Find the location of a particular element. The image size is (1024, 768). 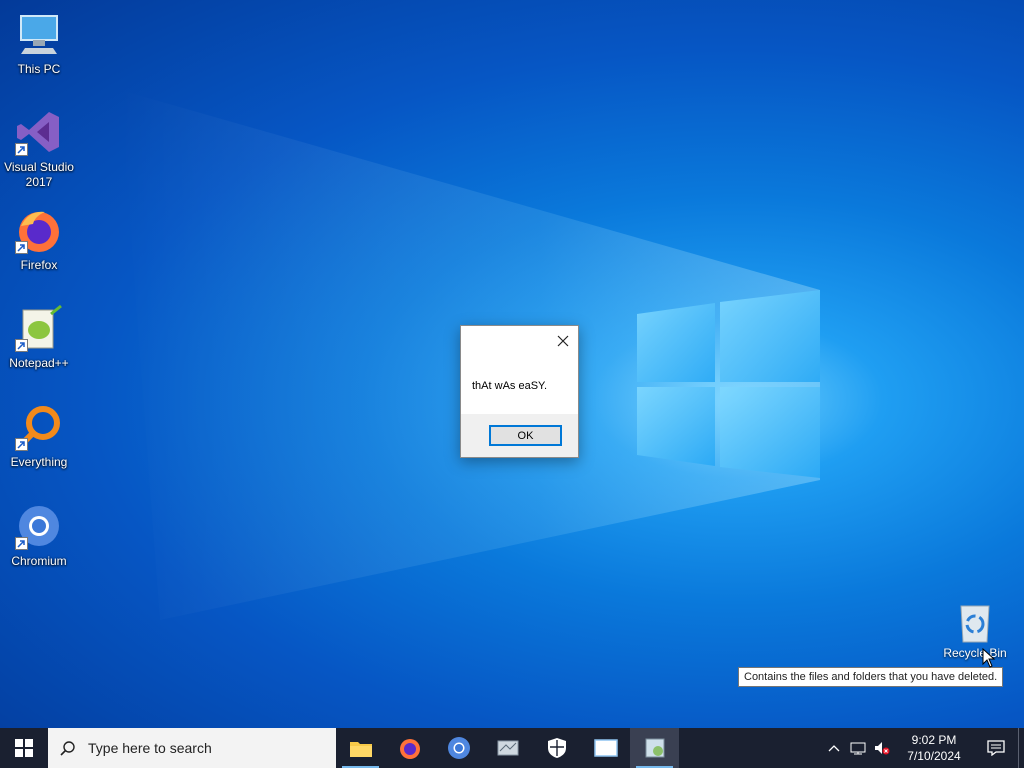

desktop-icon-chromium: Chromium is located at coordinates (39, 543).